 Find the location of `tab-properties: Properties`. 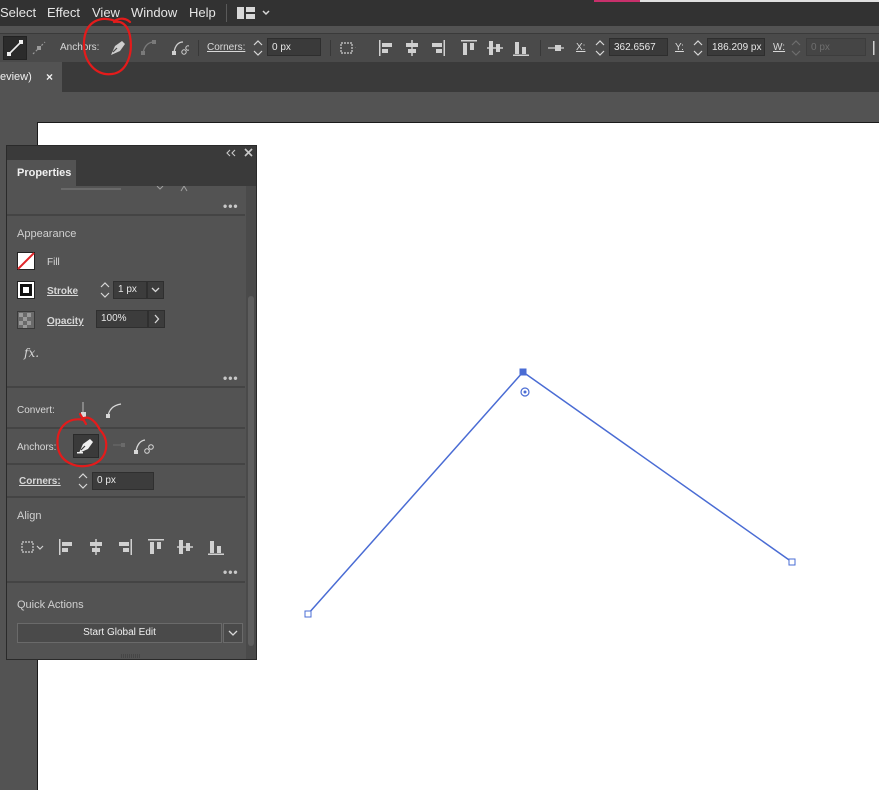

tab-properties: Properties is located at coordinates (41, 173).